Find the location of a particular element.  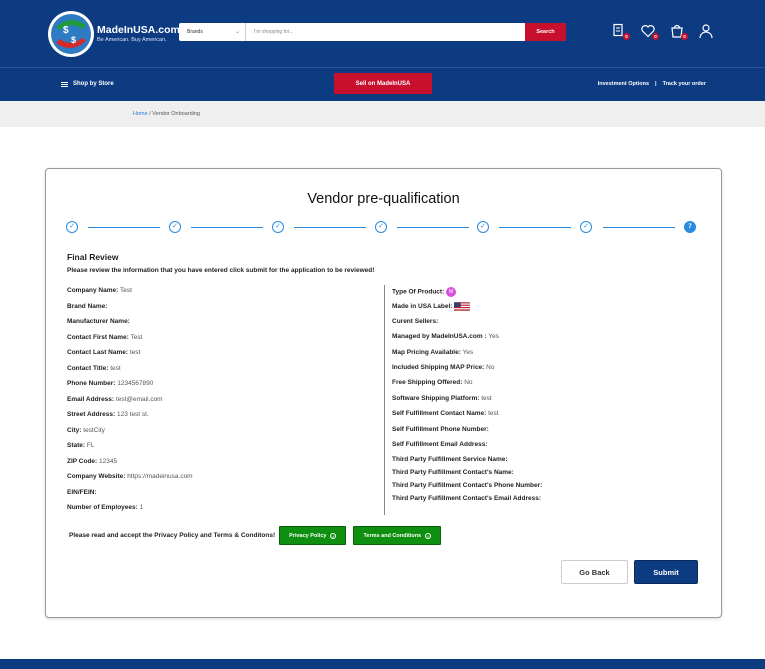

field-value: FL is located at coordinates (90, 445).